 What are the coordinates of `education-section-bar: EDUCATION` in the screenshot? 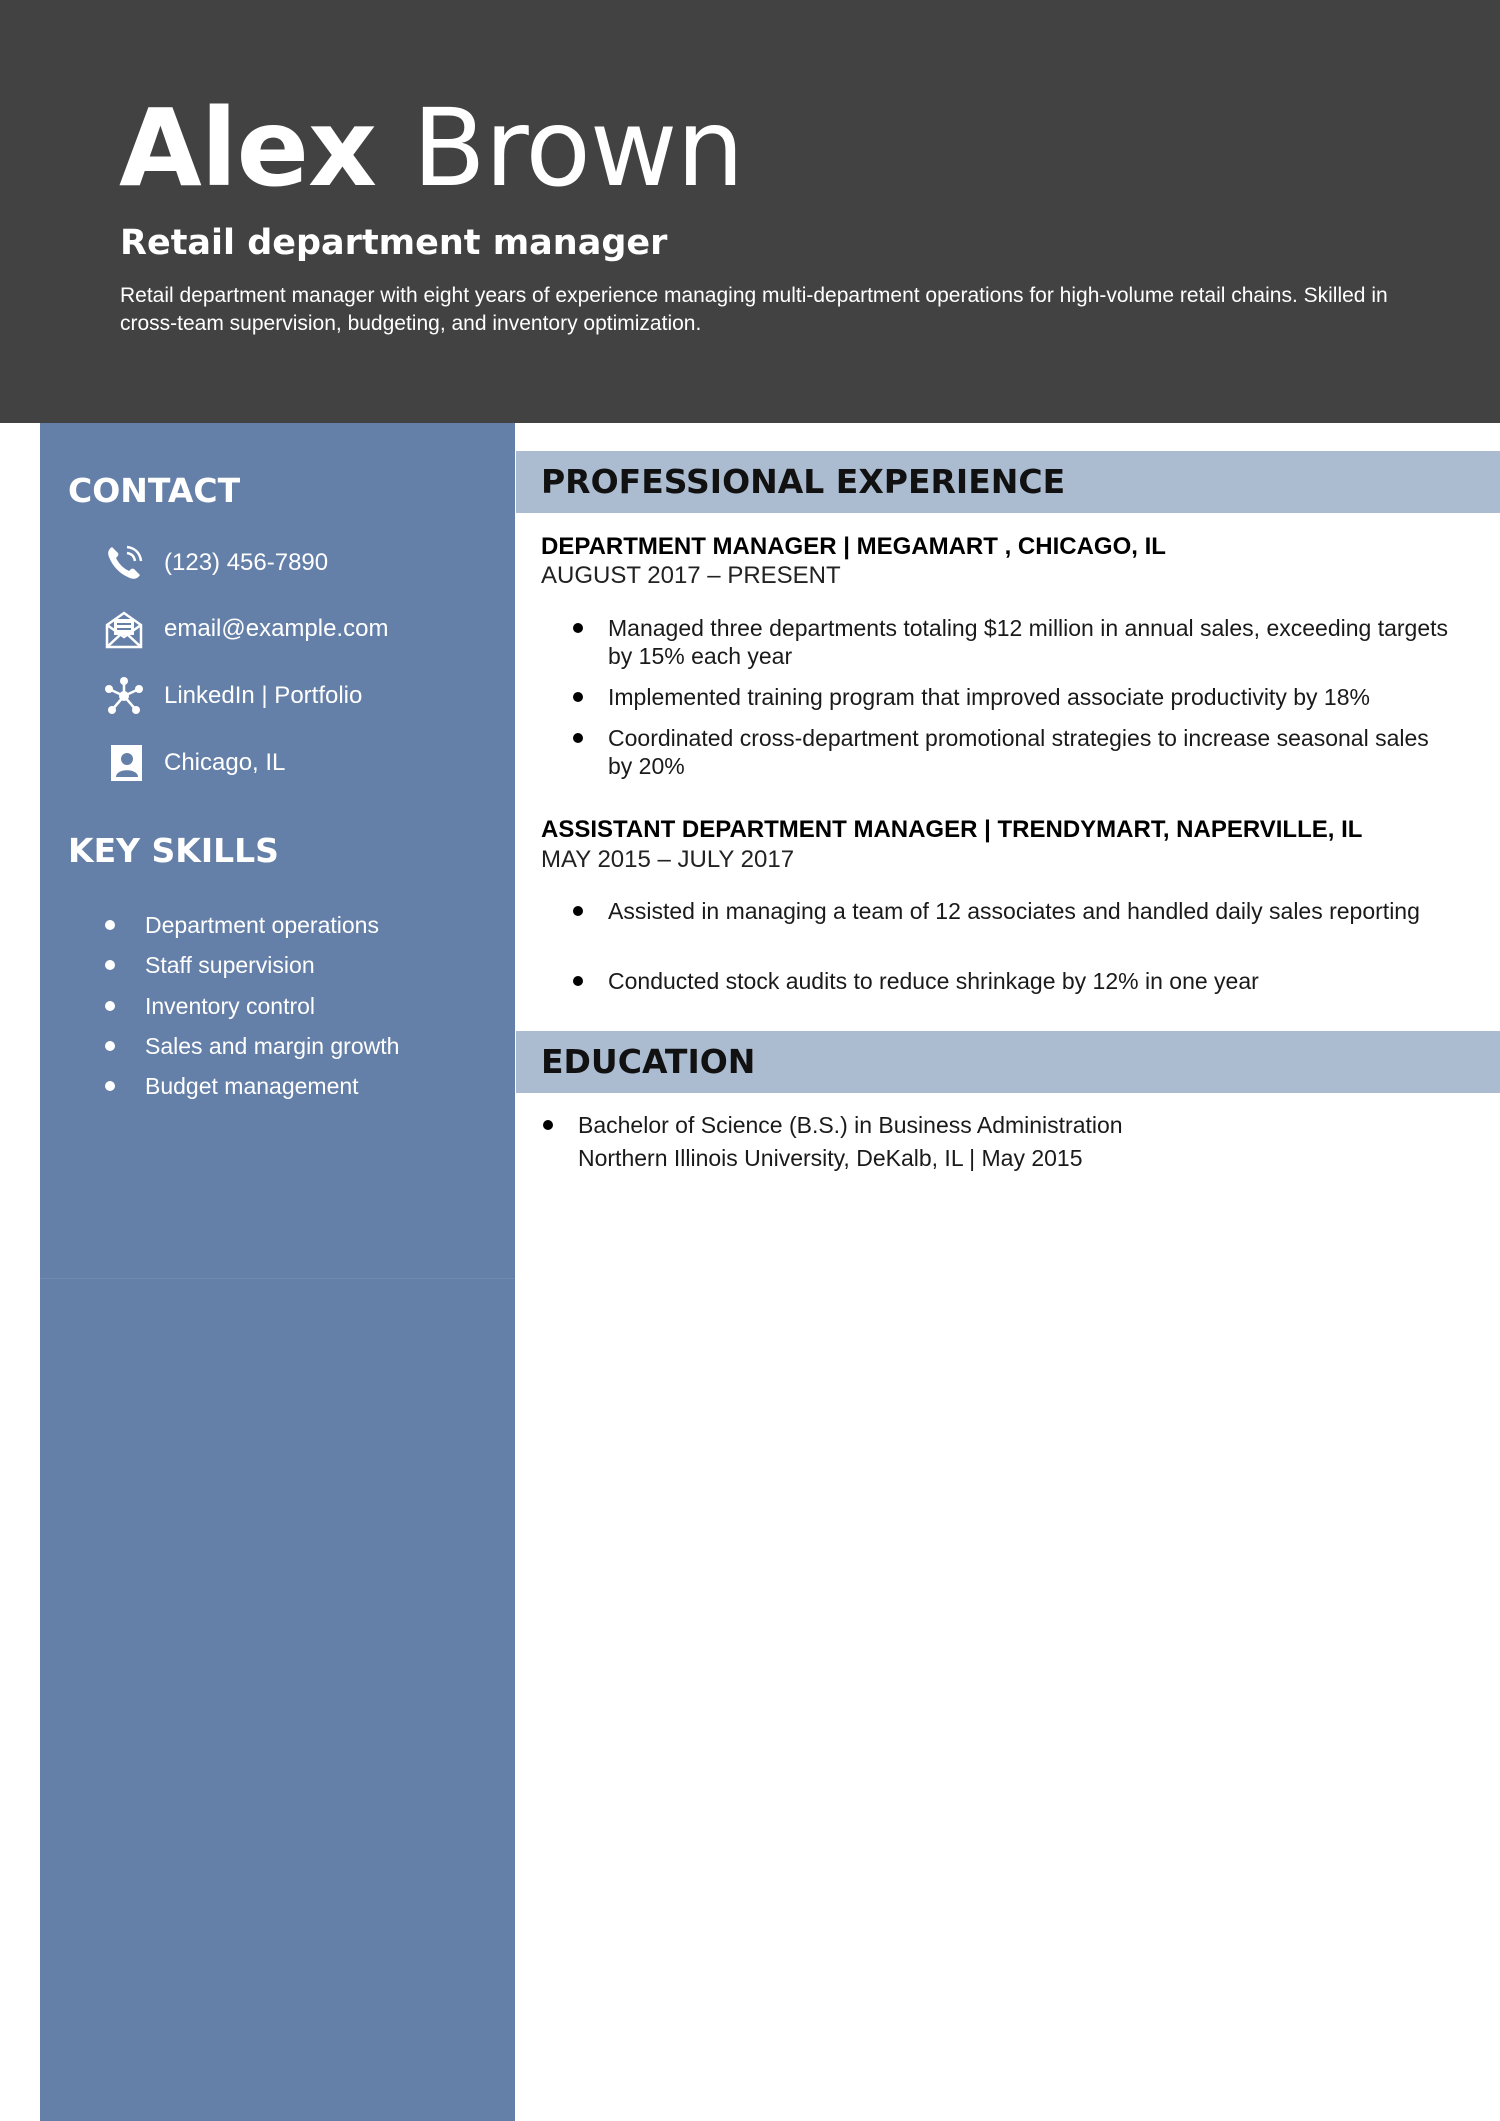 It's located at (1008, 1062).